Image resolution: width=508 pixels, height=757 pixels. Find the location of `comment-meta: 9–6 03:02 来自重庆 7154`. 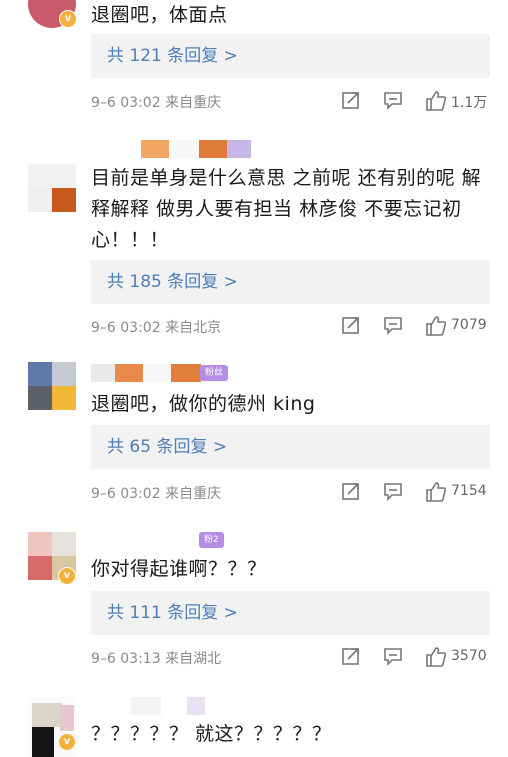

comment-meta: 9–6 03:02 来自重庆 7154 is located at coordinates (296, 493).